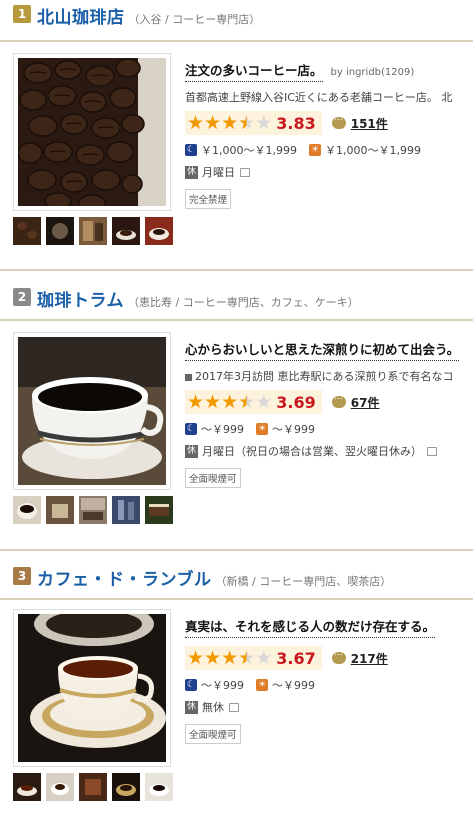 The height and width of the screenshot is (821, 473). Describe the element at coordinates (365, 402) in the screenshot. I see `review-count-link: 67件` at that location.